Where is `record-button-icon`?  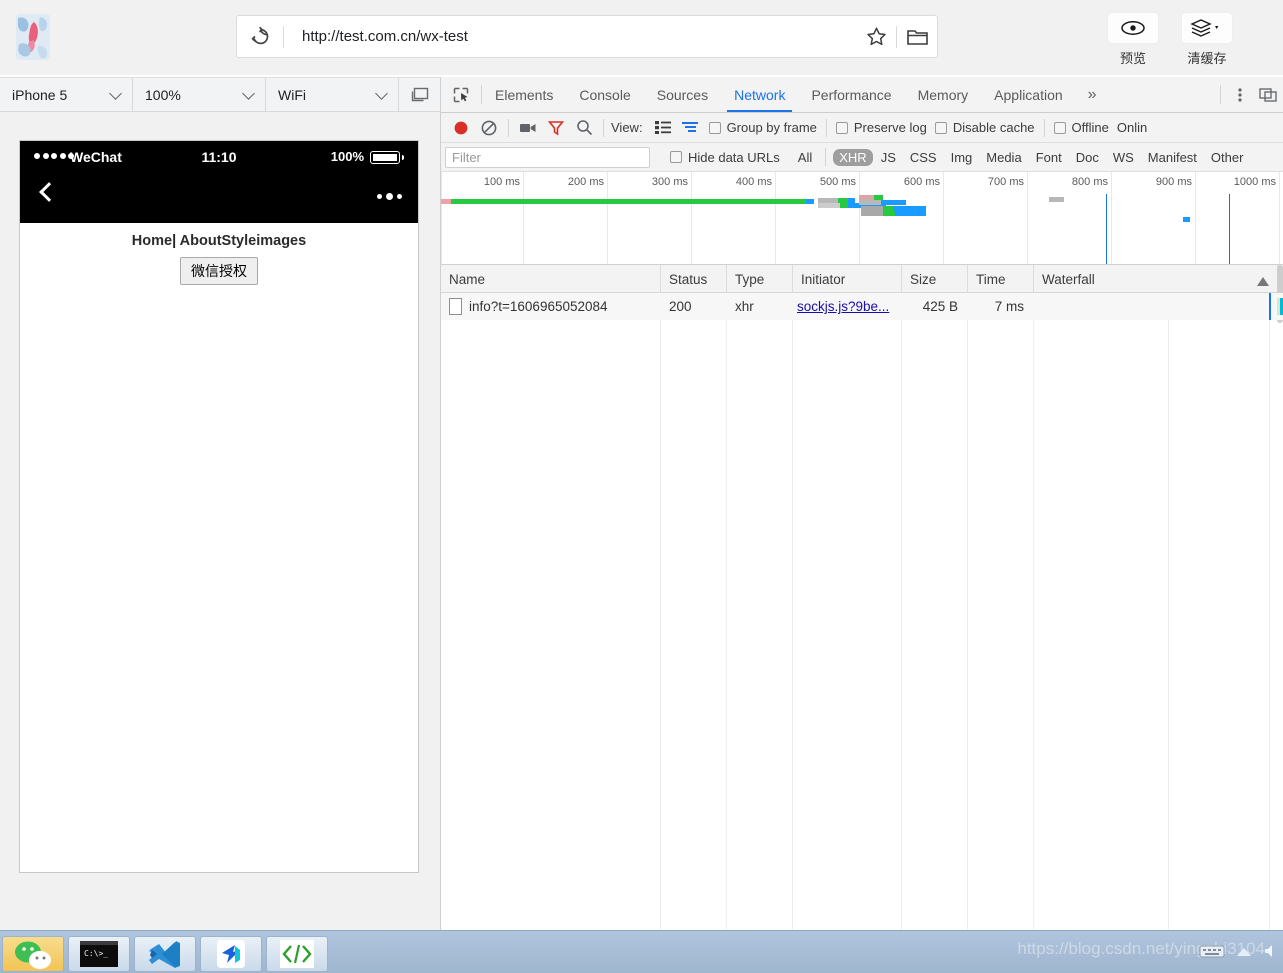 record-button-icon is located at coordinates (461, 128).